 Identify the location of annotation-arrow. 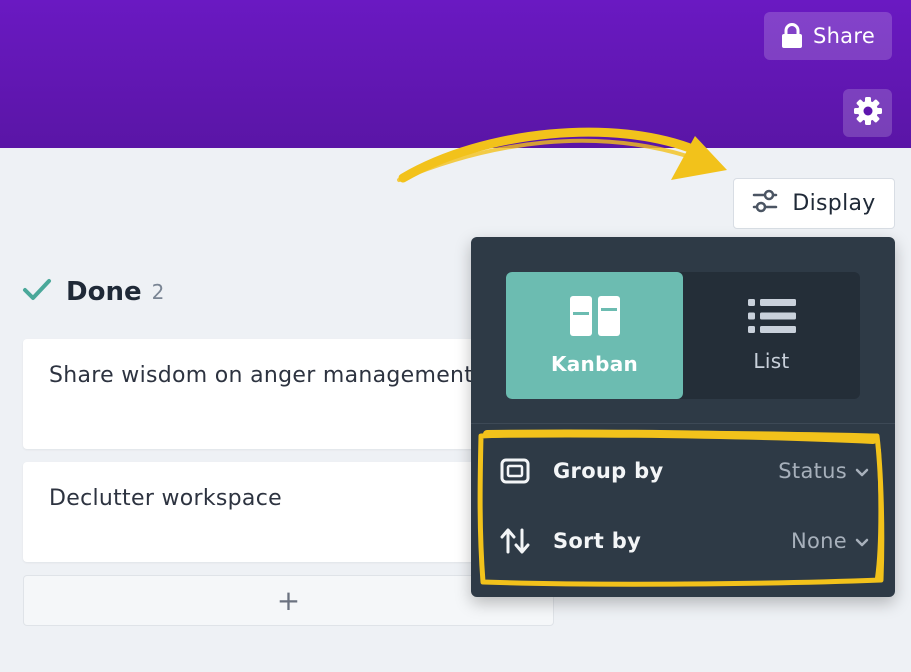
(562, 155).